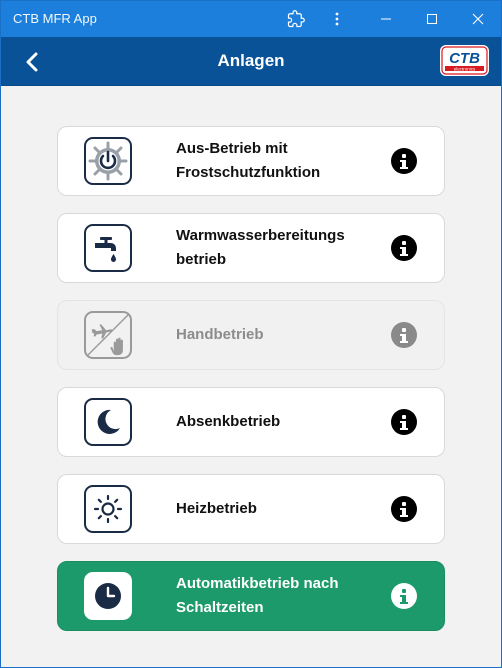  I want to click on power-snowflake-icon, so click(108, 161).